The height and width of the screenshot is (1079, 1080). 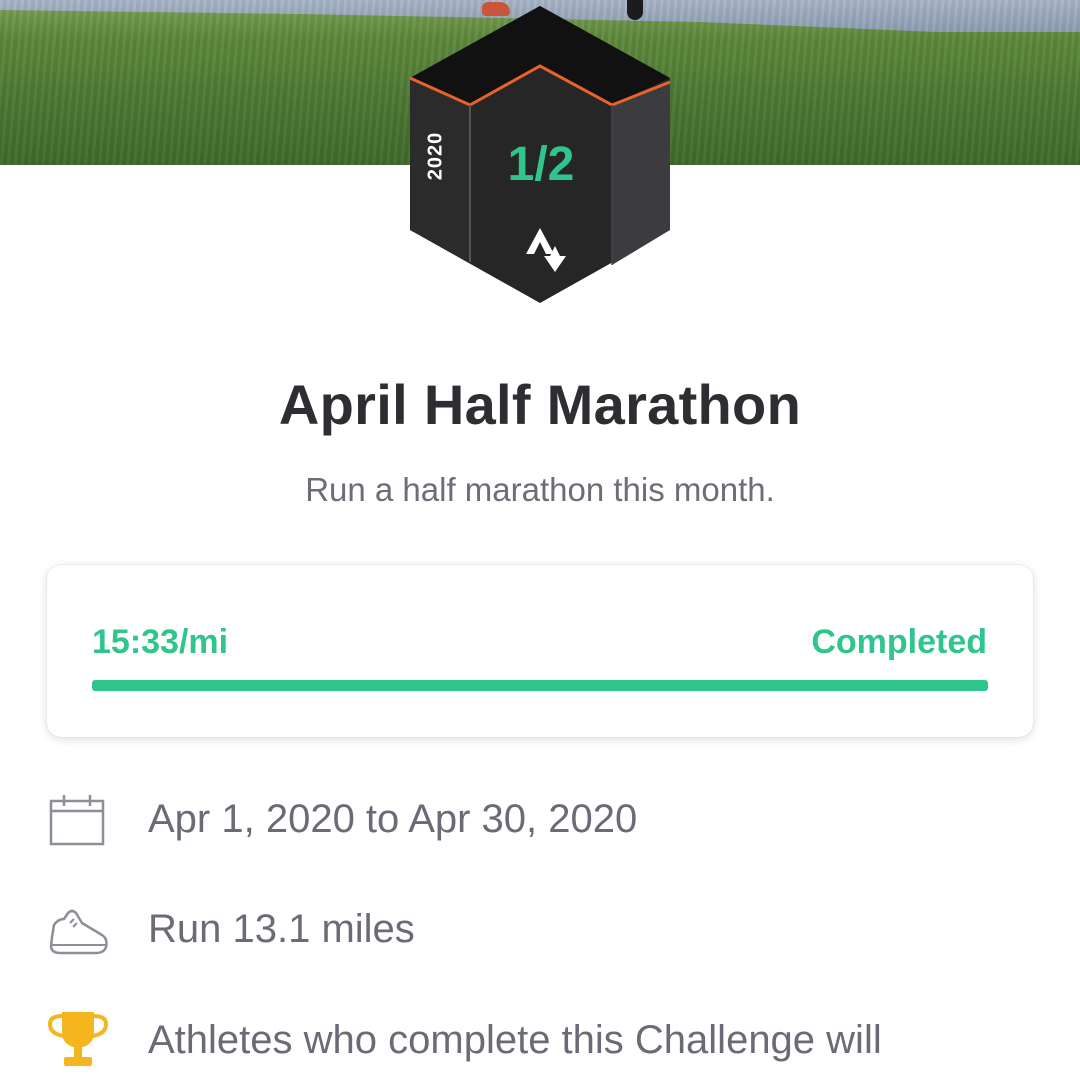 I want to click on detail-row-distance: Run 13.1 miles, so click(x=540, y=933).